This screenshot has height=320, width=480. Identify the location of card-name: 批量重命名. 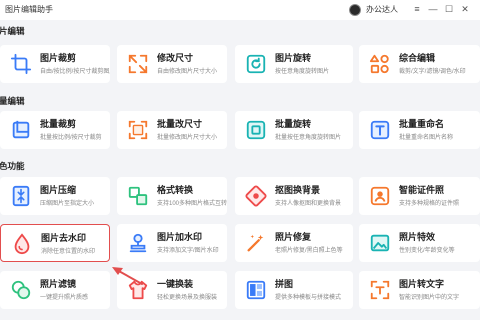
(422, 124).